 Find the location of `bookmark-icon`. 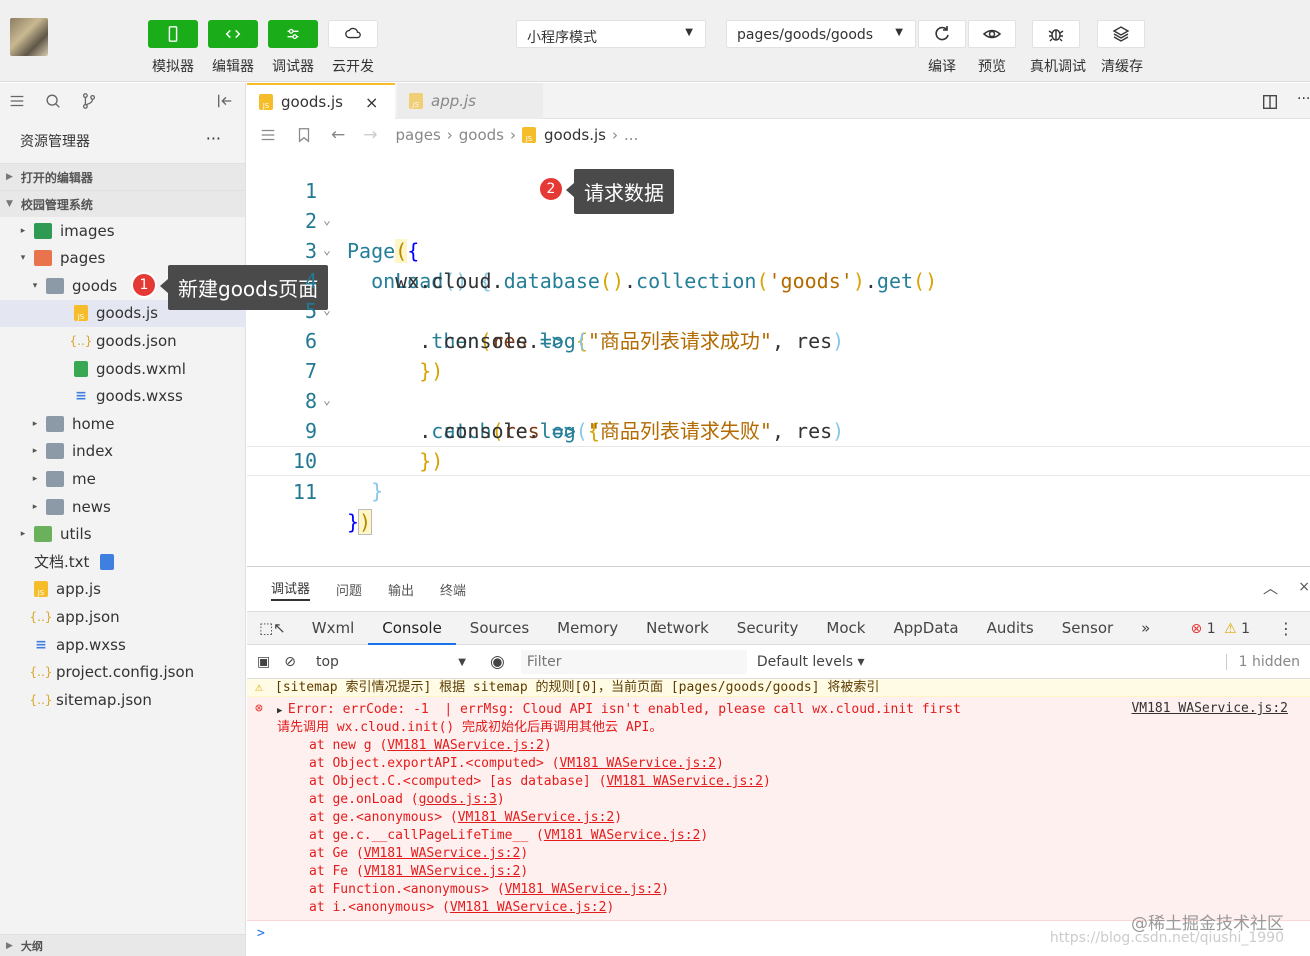

bookmark-icon is located at coordinates (304, 135).